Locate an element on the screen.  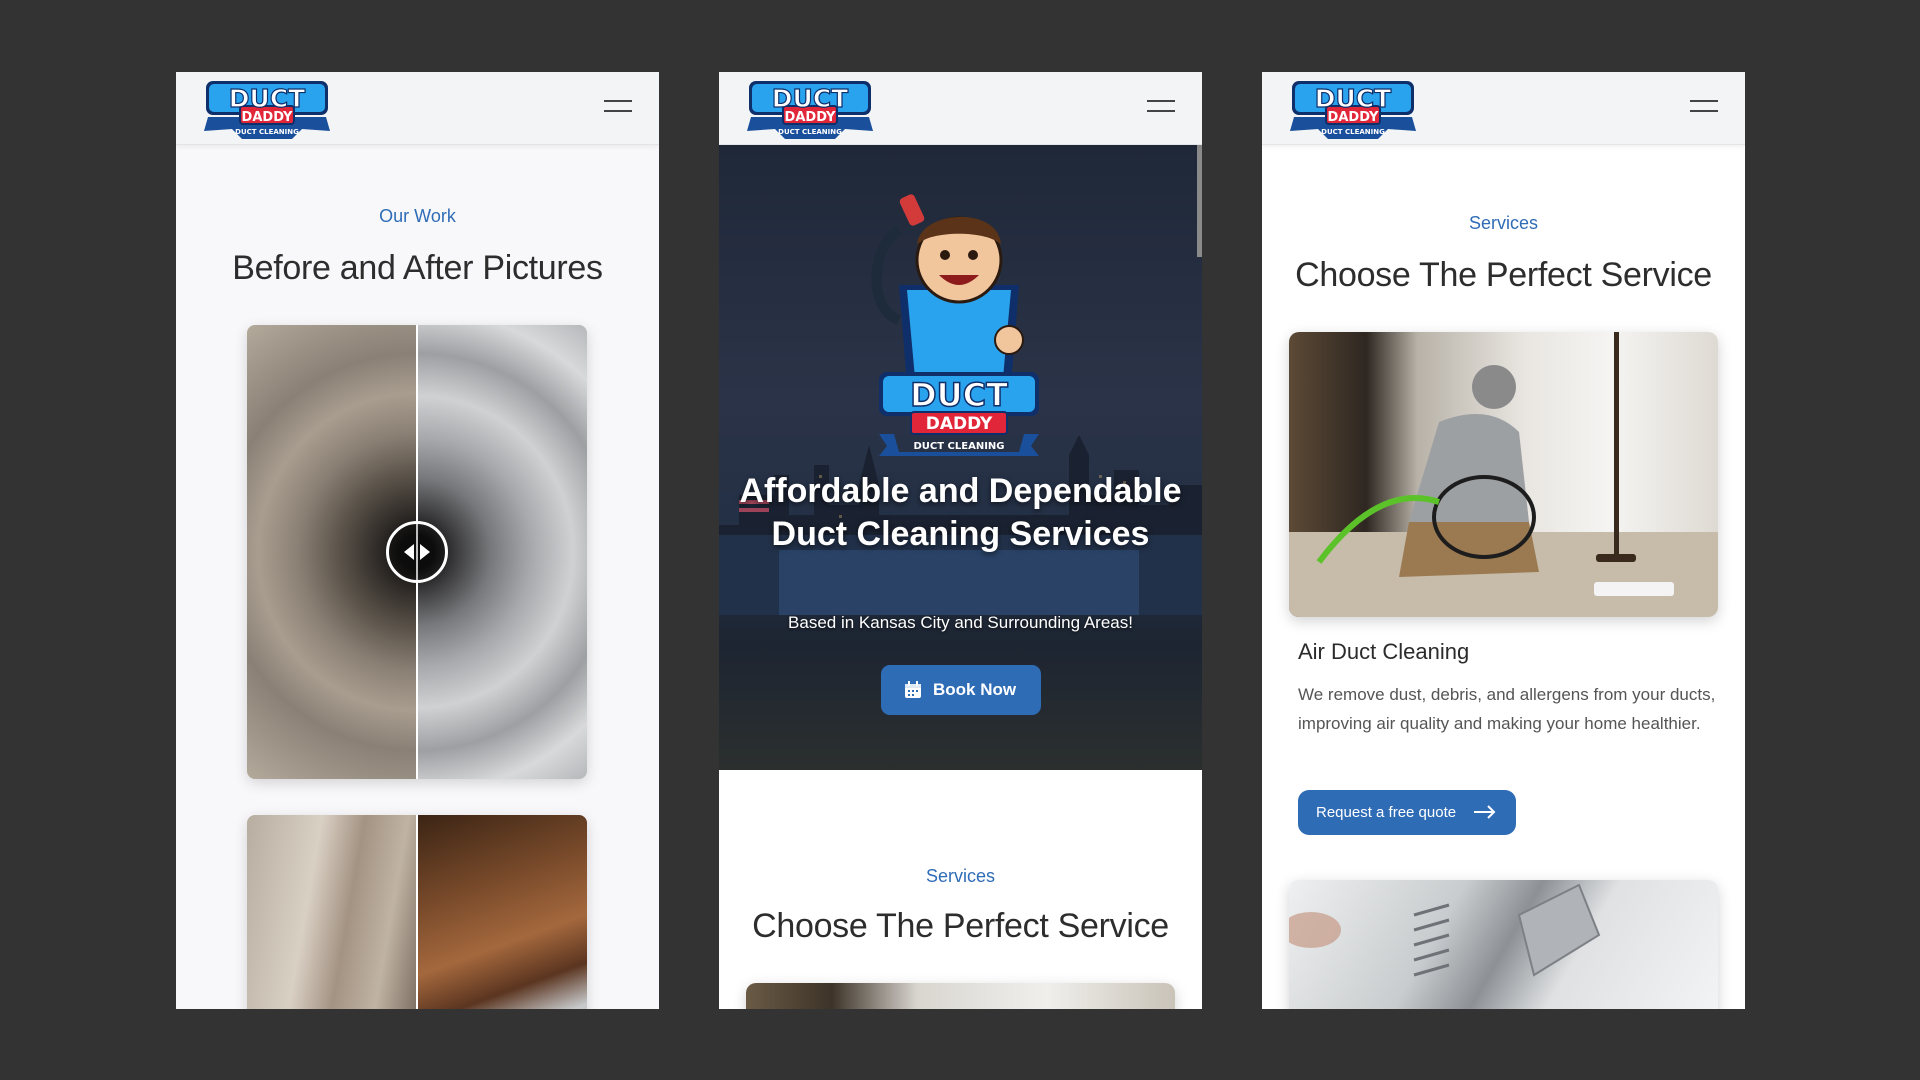
left-right-arrows-icon is located at coordinates (417, 552).